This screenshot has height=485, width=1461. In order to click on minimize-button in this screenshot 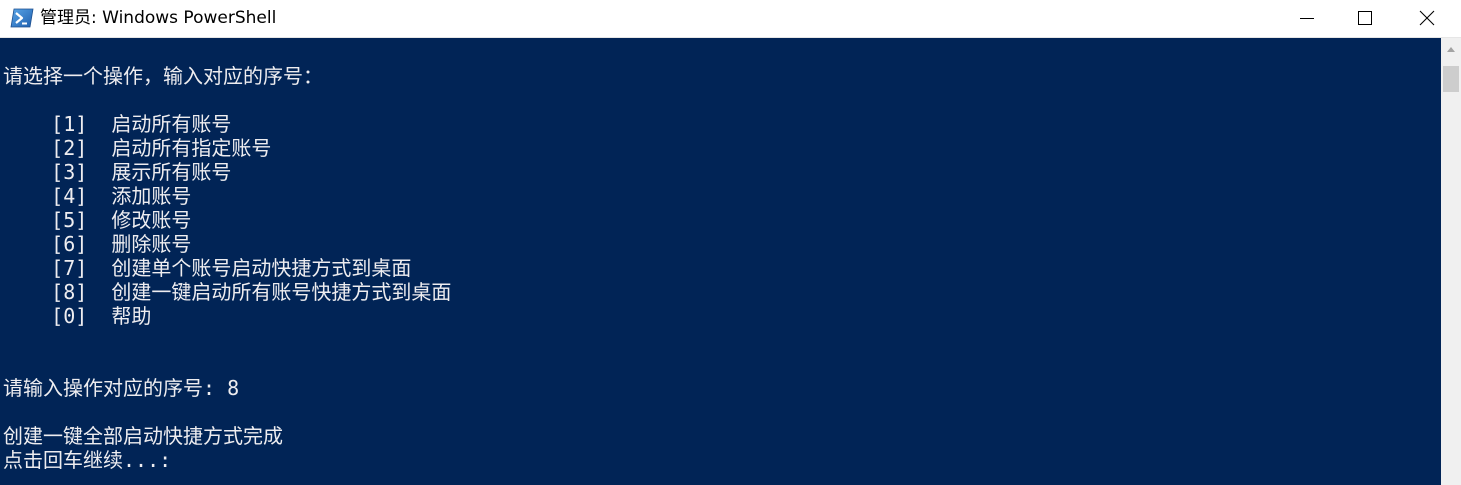, I will do `click(1307, 18)`.